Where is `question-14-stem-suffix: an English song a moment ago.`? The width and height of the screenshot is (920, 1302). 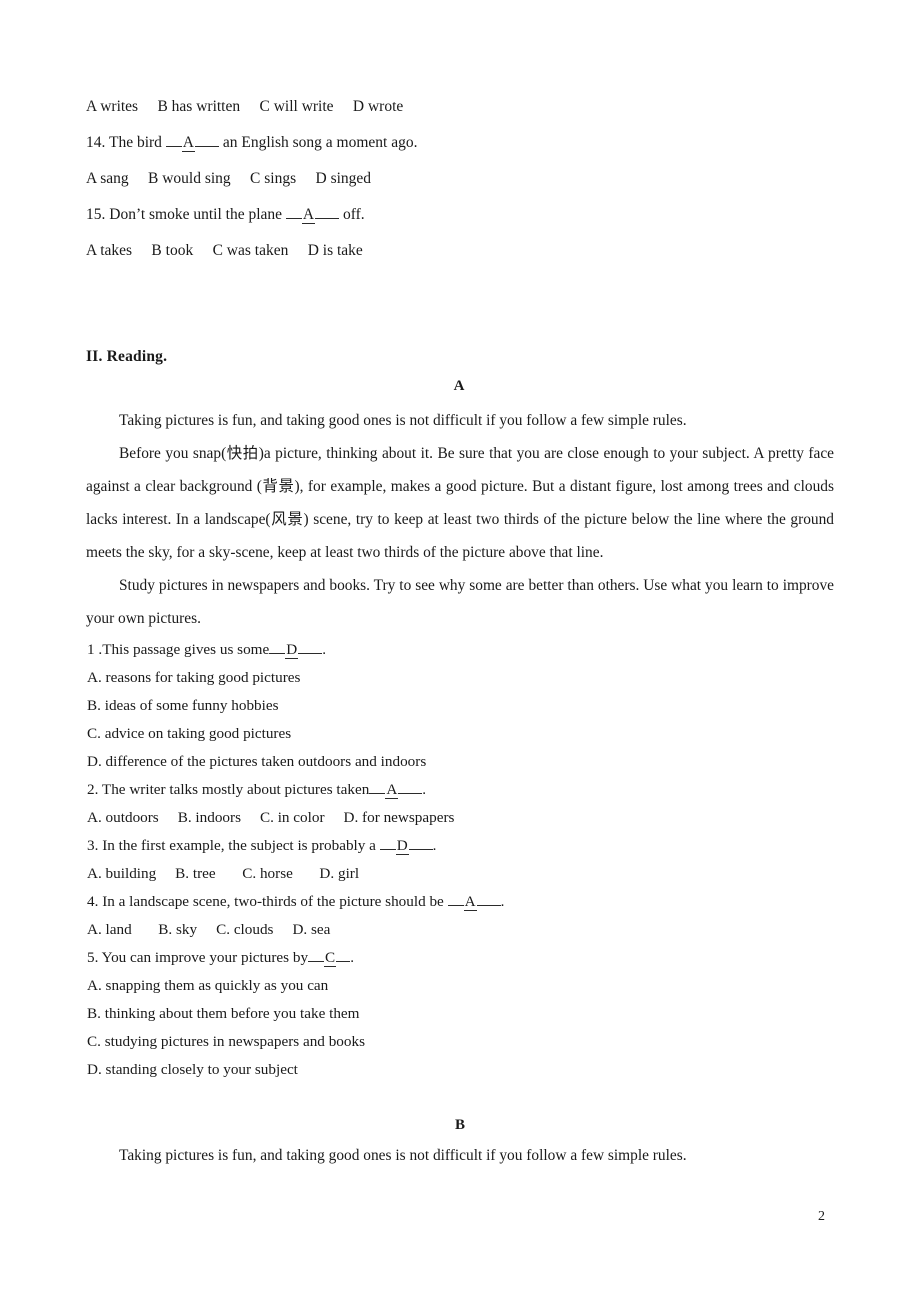 question-14-stem-suffix: an English song a moment ago. is located at coordinates (318, 142).